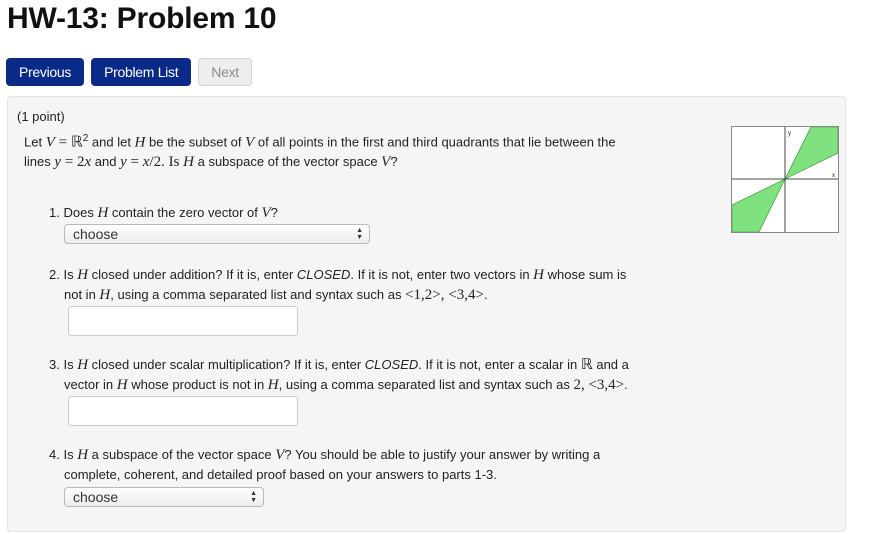 This screenshot has height=534, width=881. Describe the element at coordinates (54, 454) in the screenshot. I see `question-number: 4.` at that location.